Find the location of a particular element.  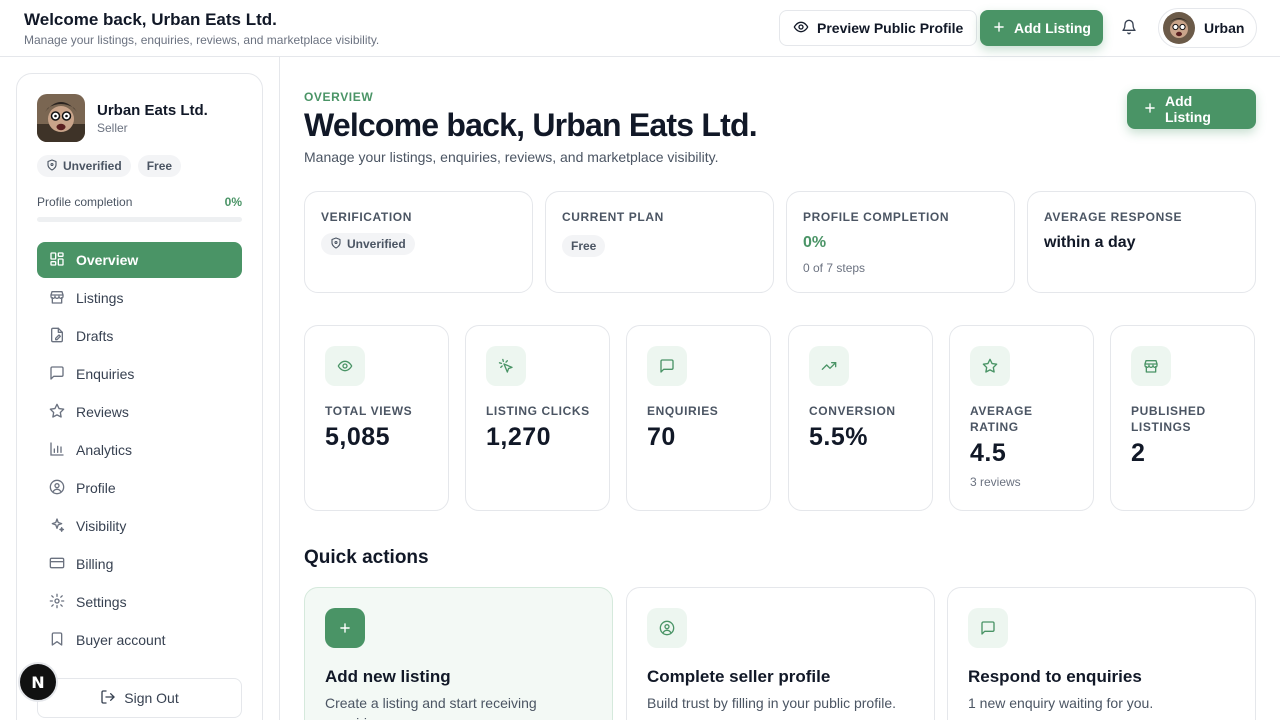

user-menu-button: Urban is located at coordinates (1208, 28).